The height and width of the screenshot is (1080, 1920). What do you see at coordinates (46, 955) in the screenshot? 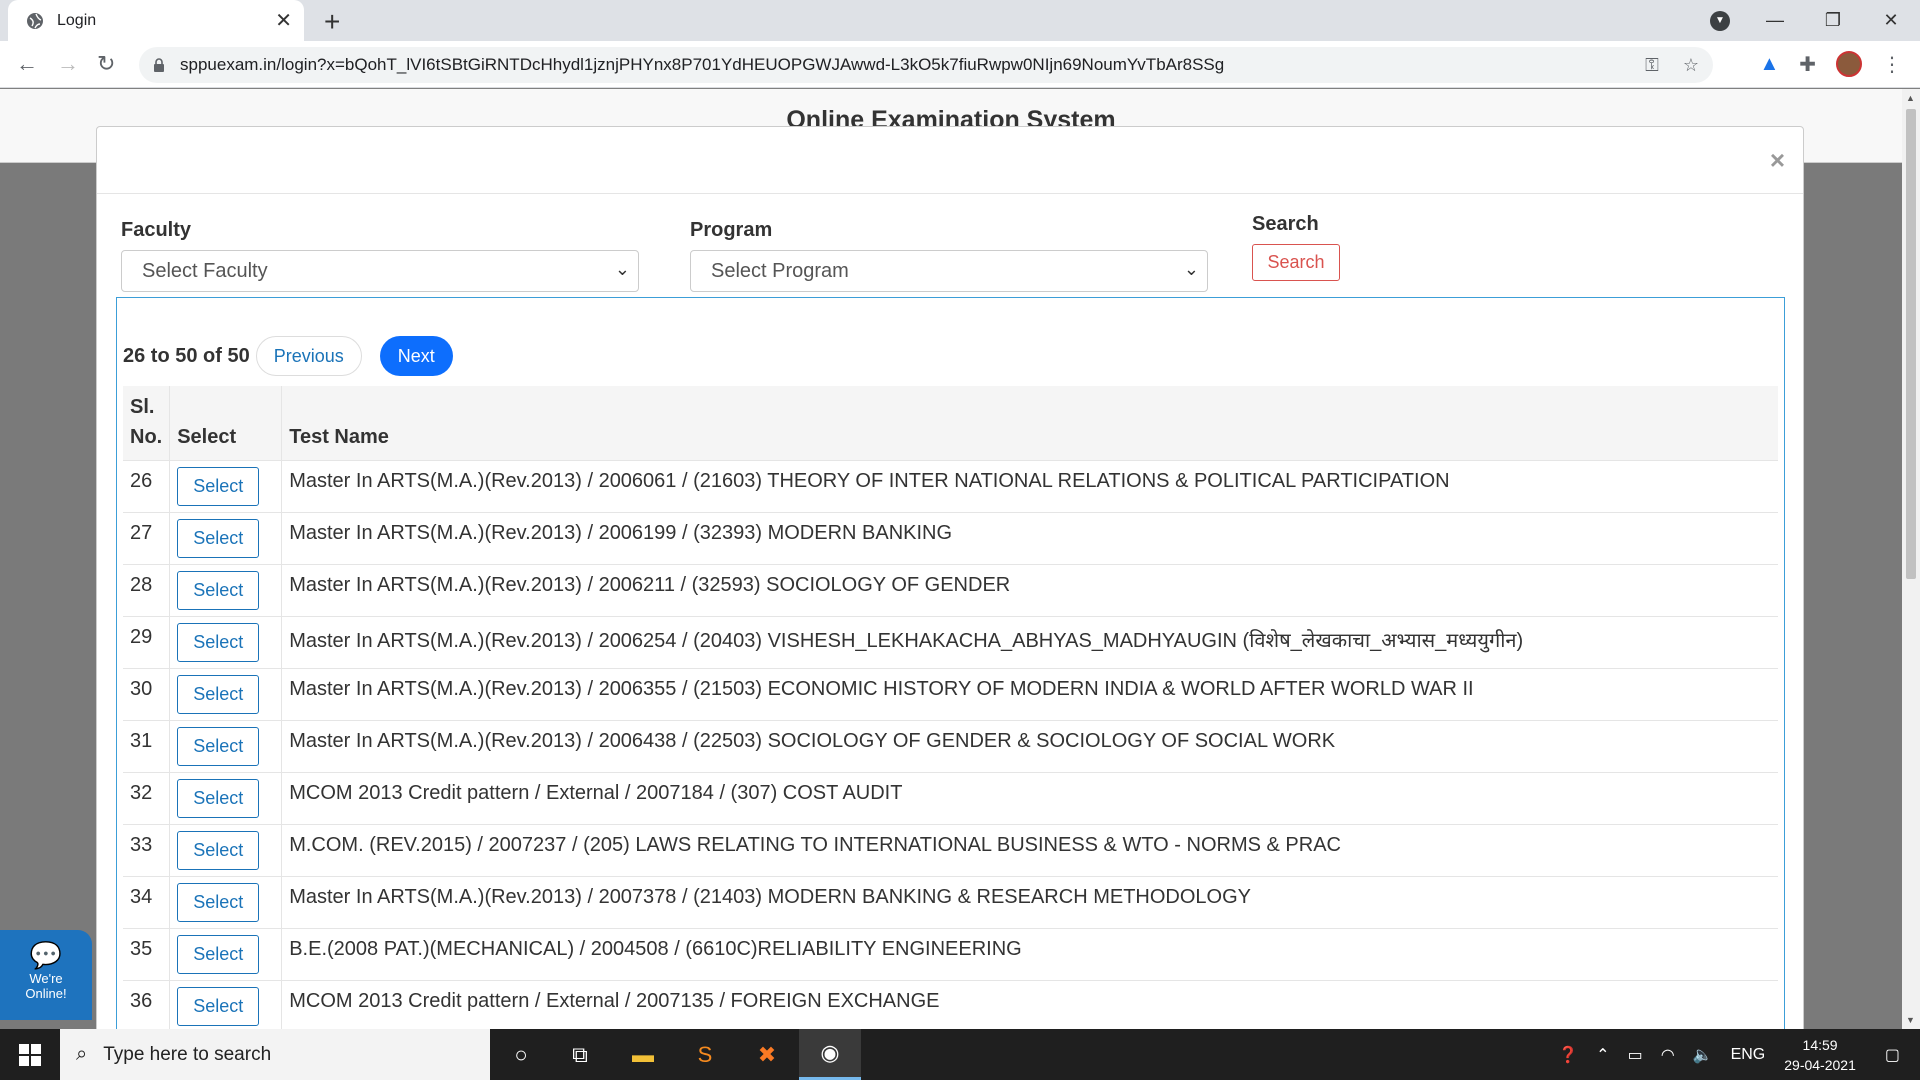
I see `chat-bubble-icon: 💬` at bounding box center [46, 955].